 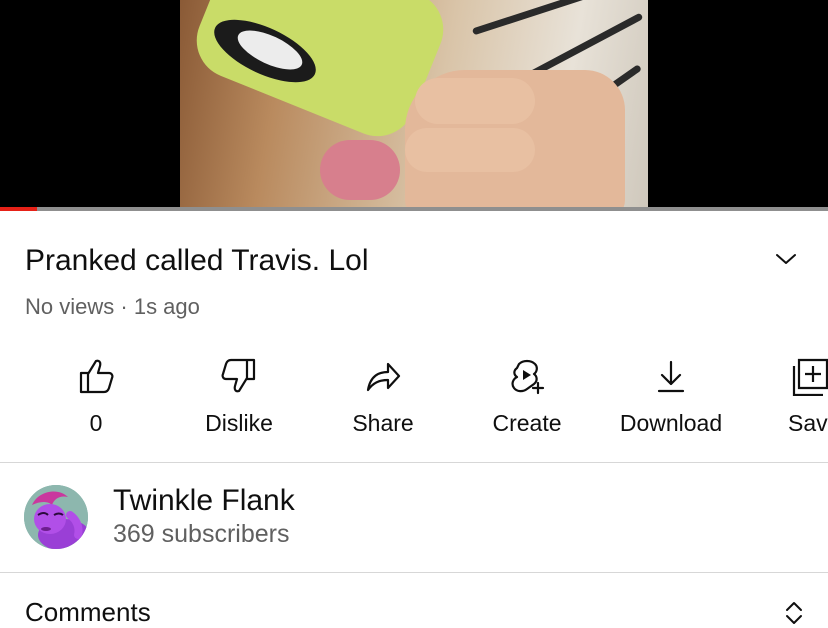 What do you see at coordinates (96, 376) in the screenshot?
I see `thumbs-up-icon` at bounding box center [96, 376].